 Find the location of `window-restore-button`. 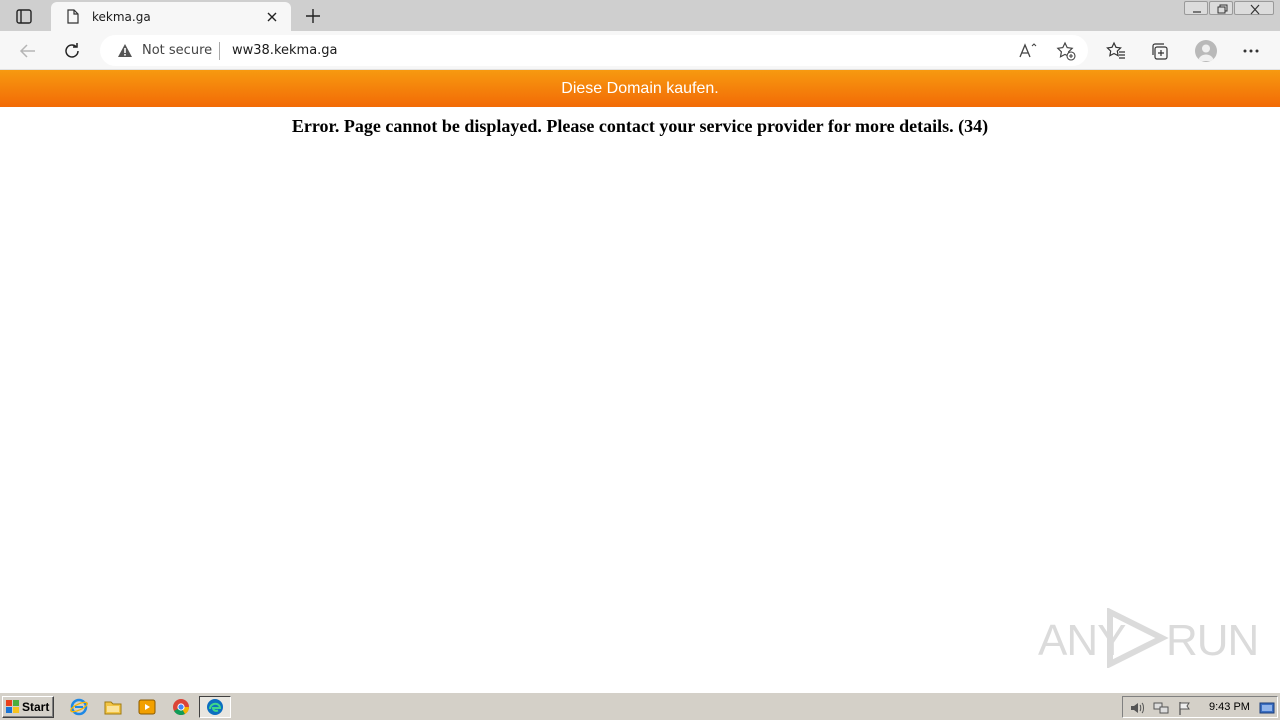

window-restore-button is located at coordinates (1221, 8).